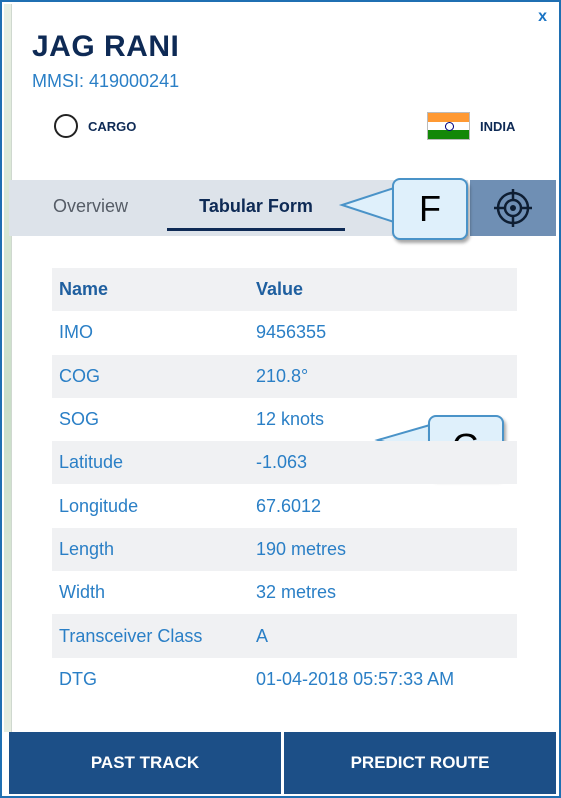 The image size is (561, 798). What do you see at coordinates (289, 505) in the screenshot?
I see `row-value: 67.6012` at bounding box center [289, 505].